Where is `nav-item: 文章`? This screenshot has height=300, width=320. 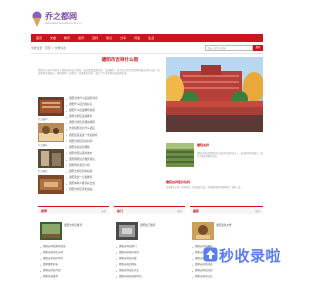 nav-item: 文章 is located at coordinates (53, 38).